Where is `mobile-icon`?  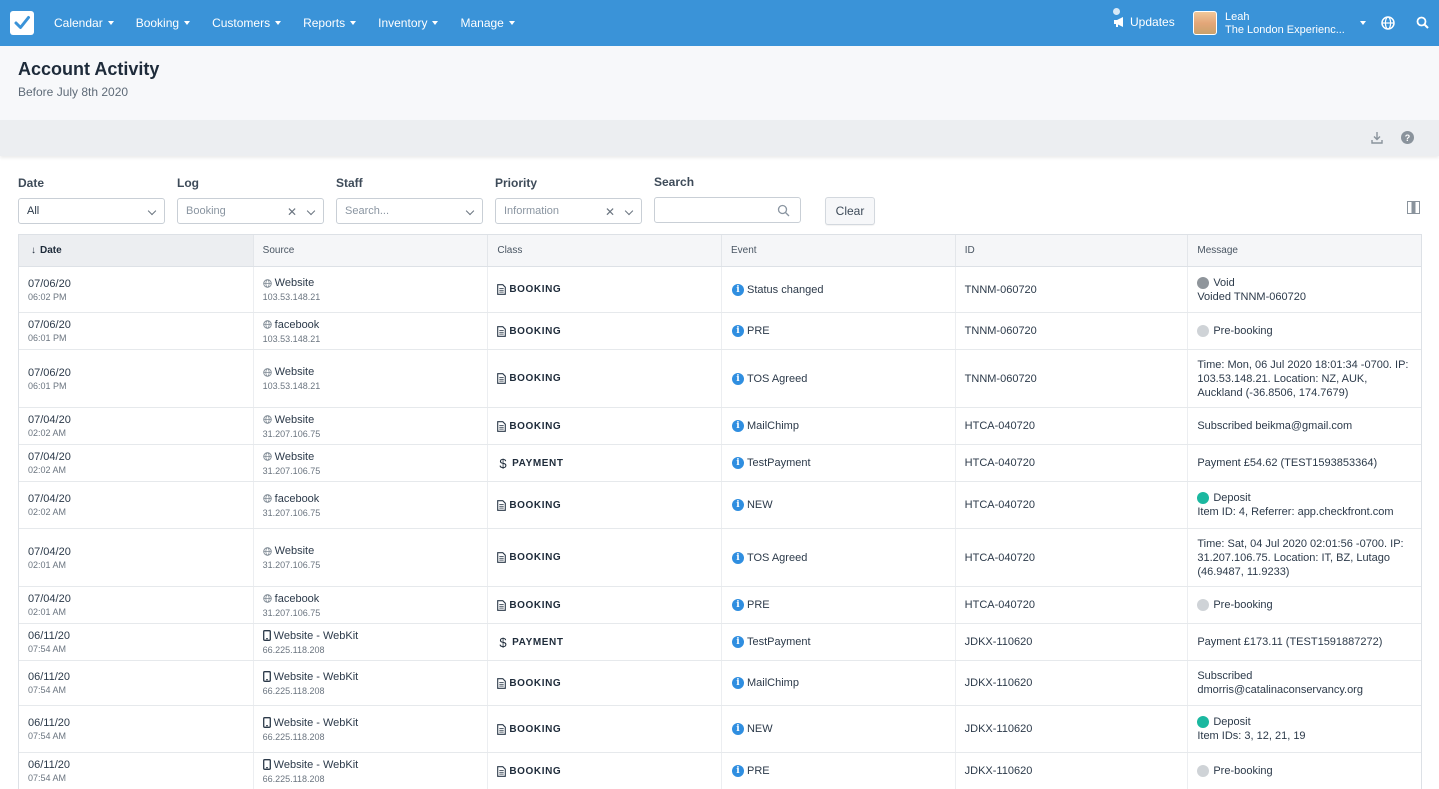 mobile-icon is located at coordinates (268, 764).